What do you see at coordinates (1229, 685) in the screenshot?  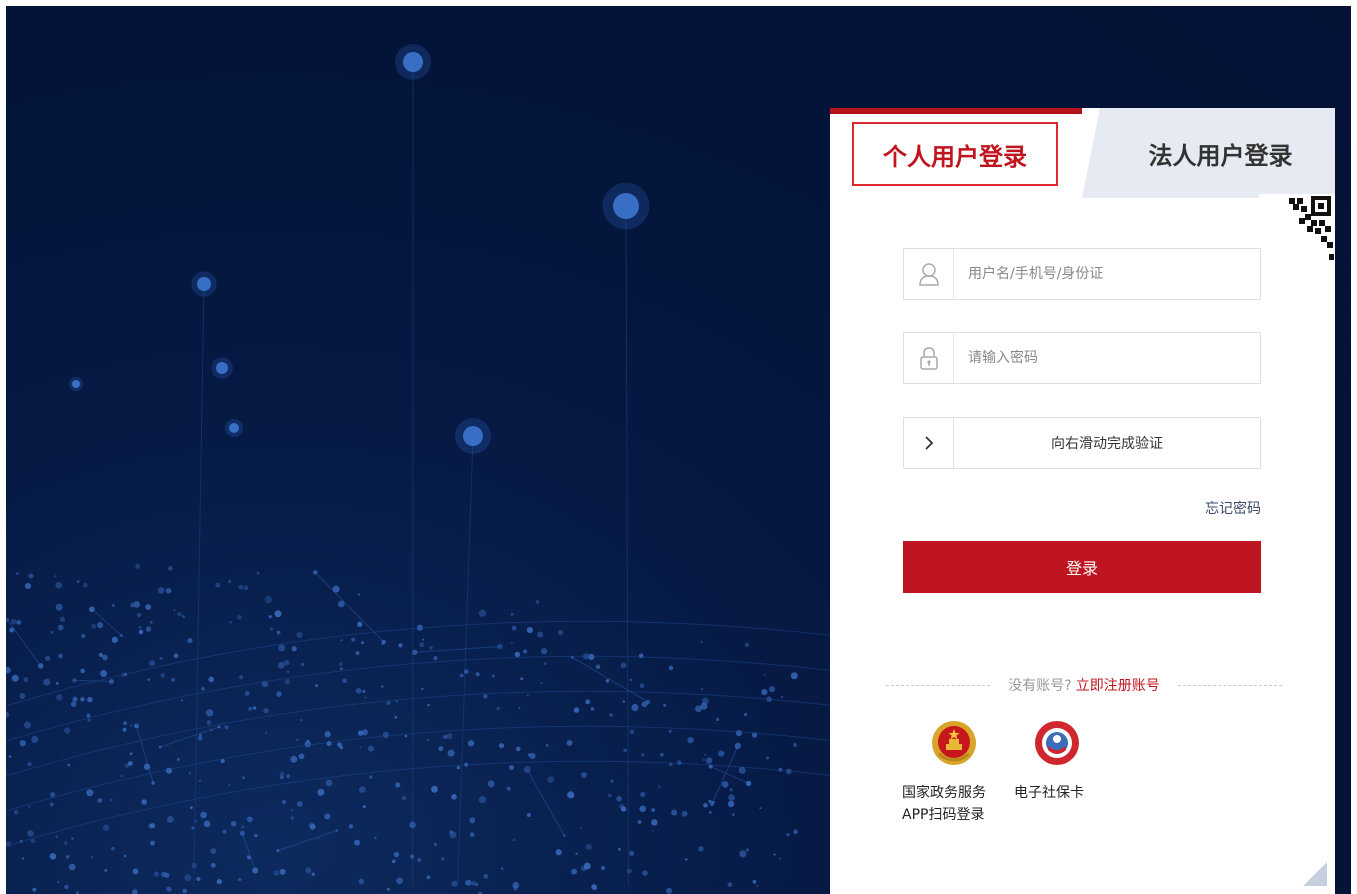 I see `divider-right` at bounding box center [1229, 685].